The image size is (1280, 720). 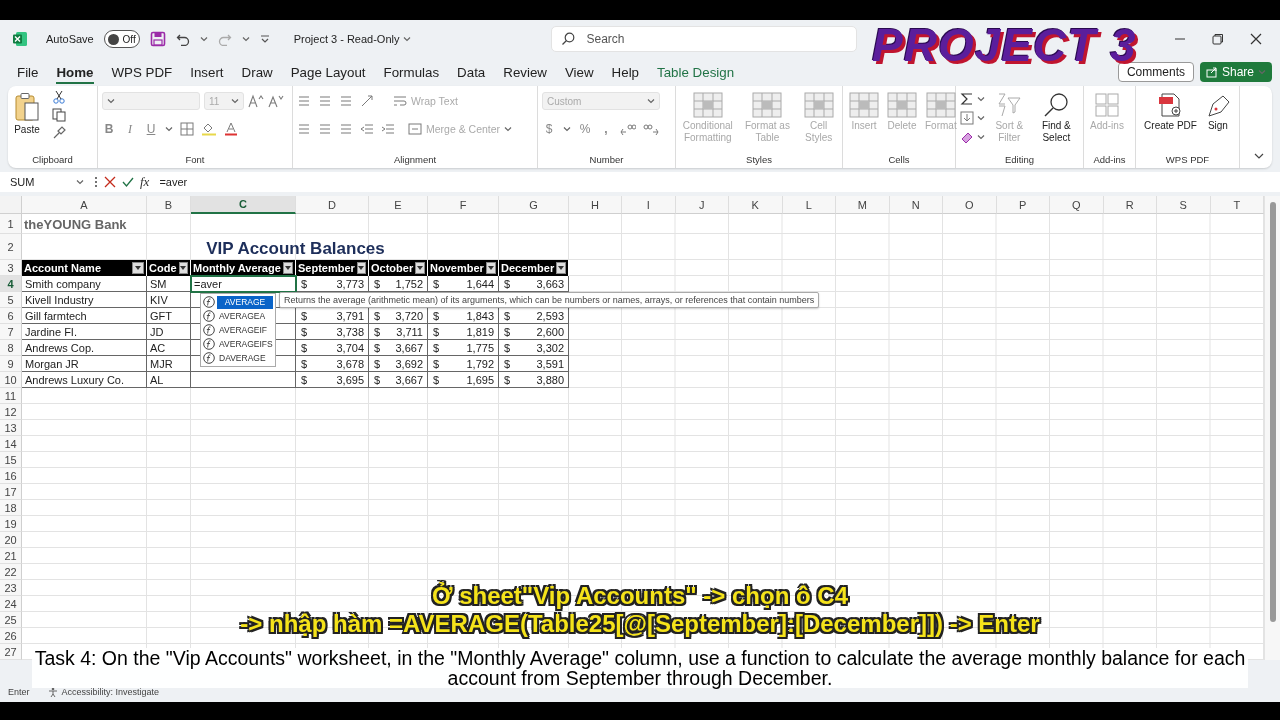 I want to click on column-header: C, so click(x=243, y=205).